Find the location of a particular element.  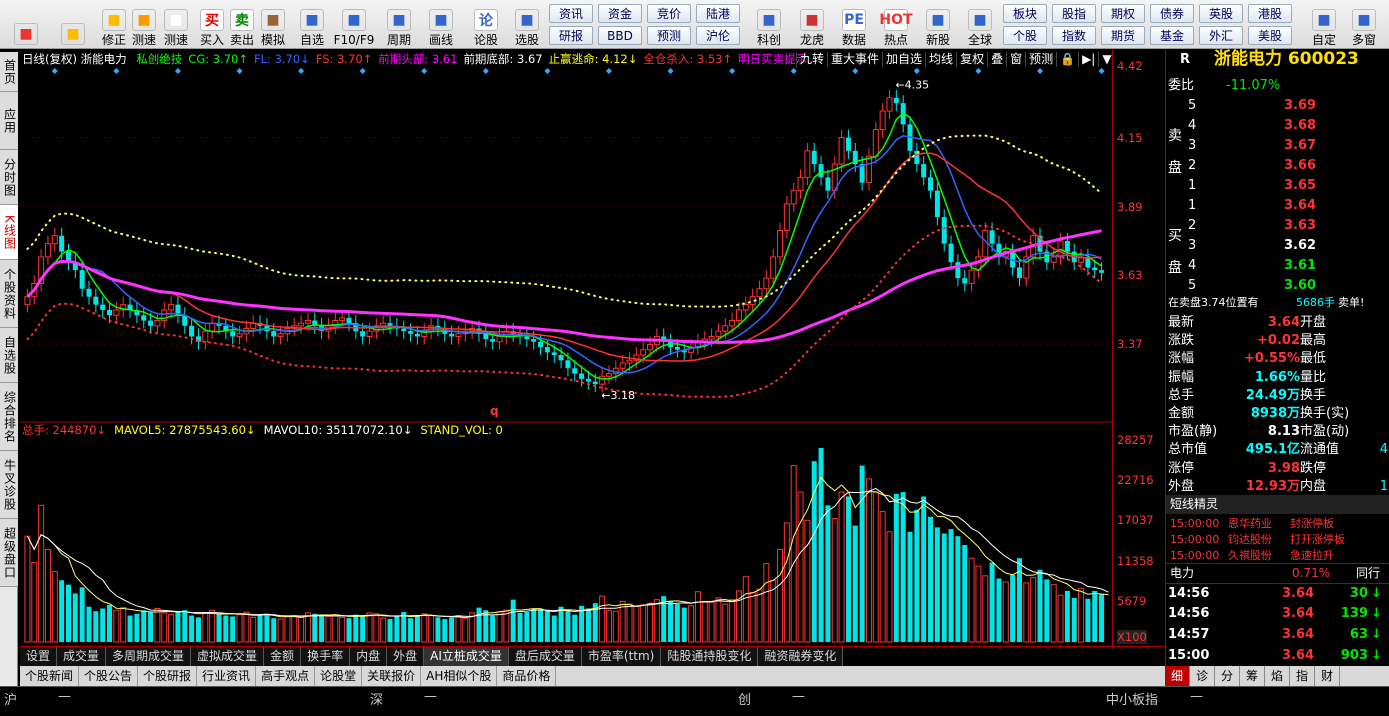

quote-tab-3: 筹 is located at coordinates (1252, 676).